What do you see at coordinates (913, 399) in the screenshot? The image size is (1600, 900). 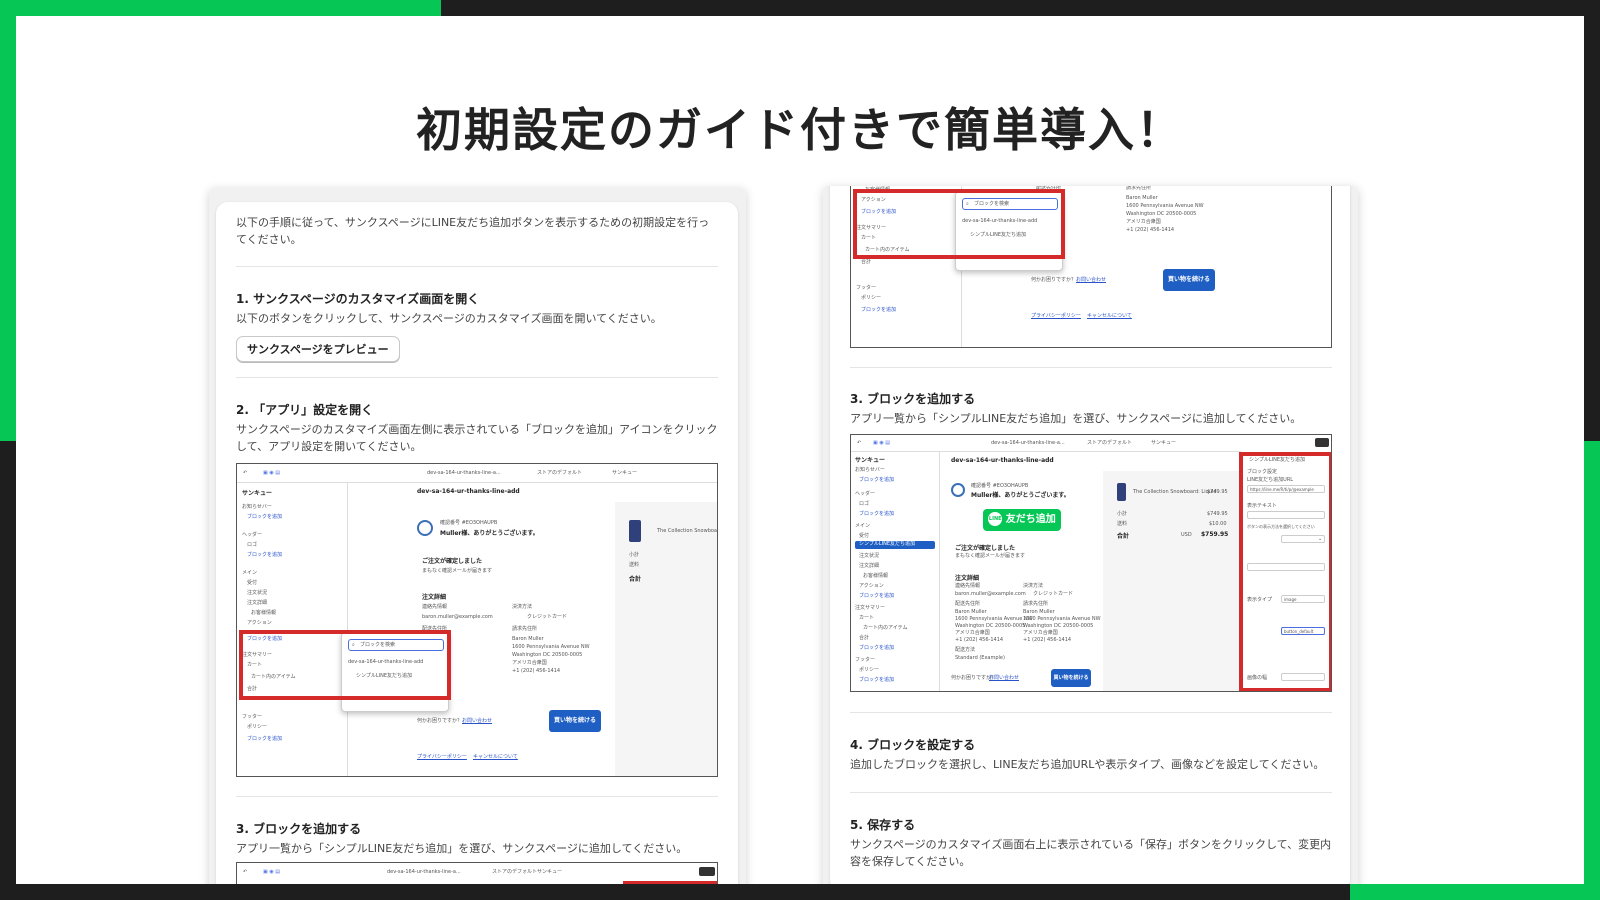 I see `step3-title: 3. ブロックを追加する` at bounding box center [913, 399].